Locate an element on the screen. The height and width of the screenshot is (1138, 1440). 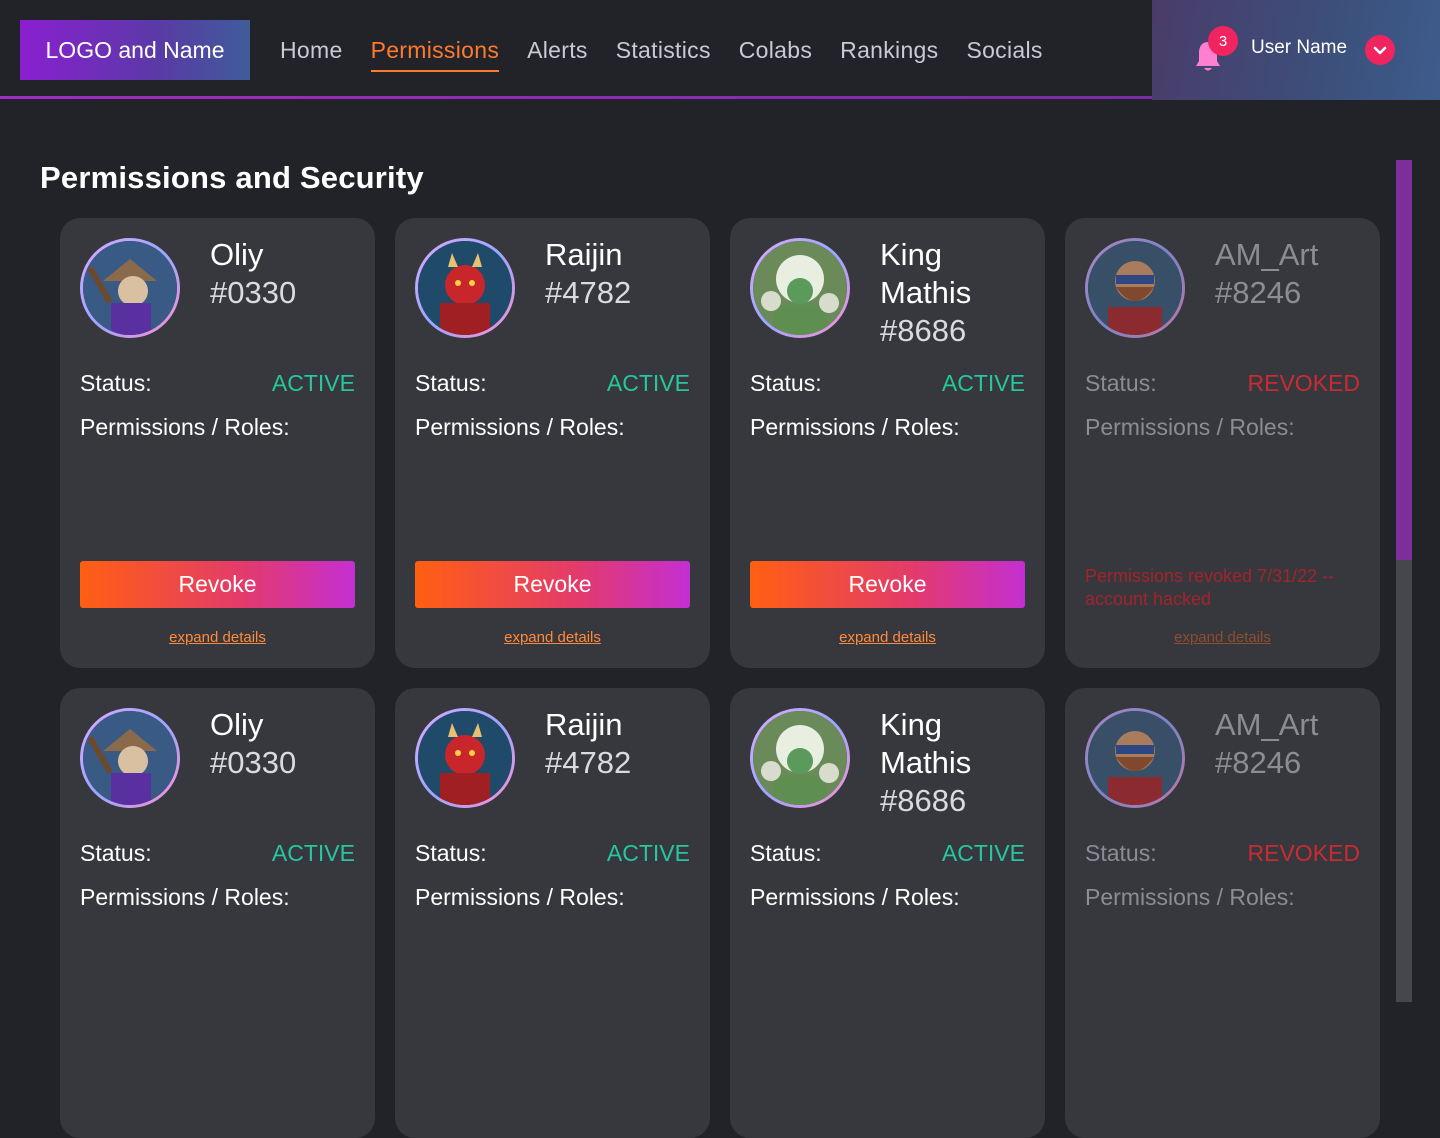
logo: LOGO and Name is located at coordinates (135, 50).